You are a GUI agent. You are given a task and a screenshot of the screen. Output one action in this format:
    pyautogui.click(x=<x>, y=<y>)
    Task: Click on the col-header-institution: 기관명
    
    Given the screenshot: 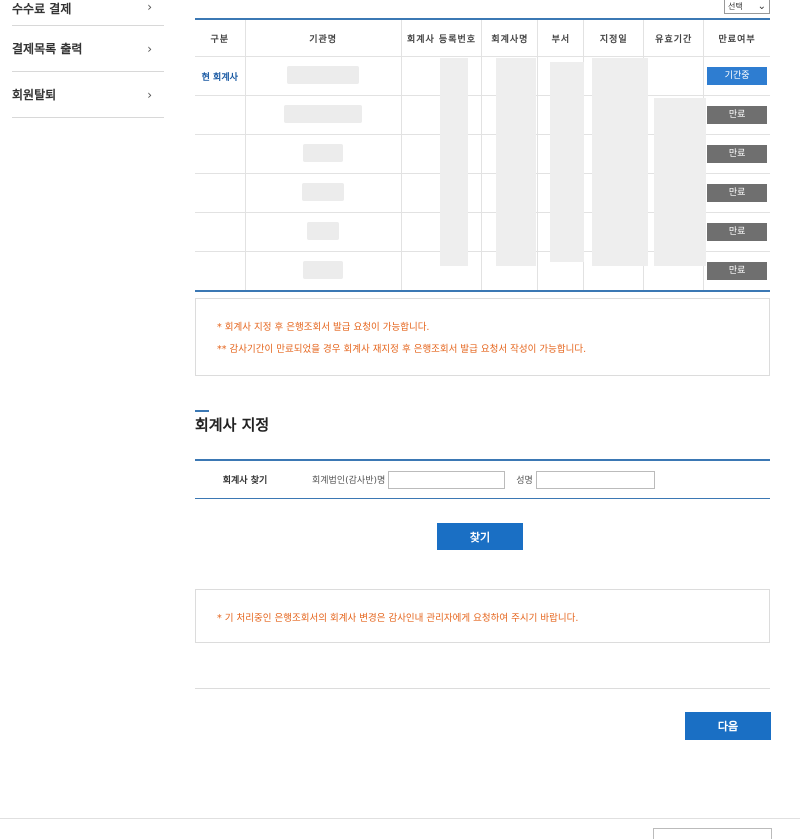 What is the action you would take?
    pyautogui.click(x=323, y=38)
    